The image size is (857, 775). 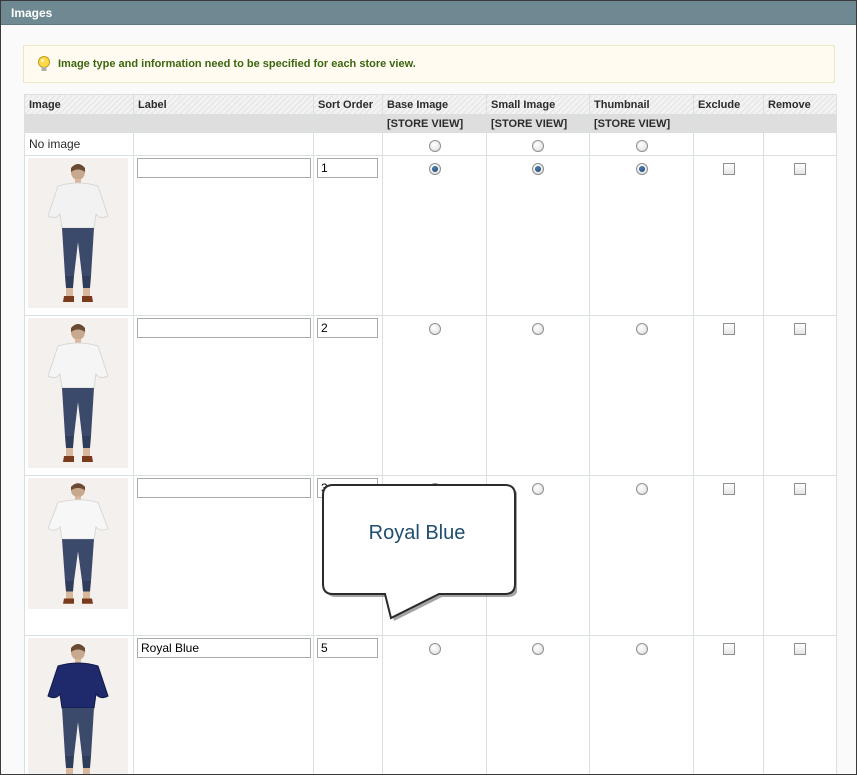 I want to click on scope-base-image: [STORE VIEW], so click(x=434, y=123).